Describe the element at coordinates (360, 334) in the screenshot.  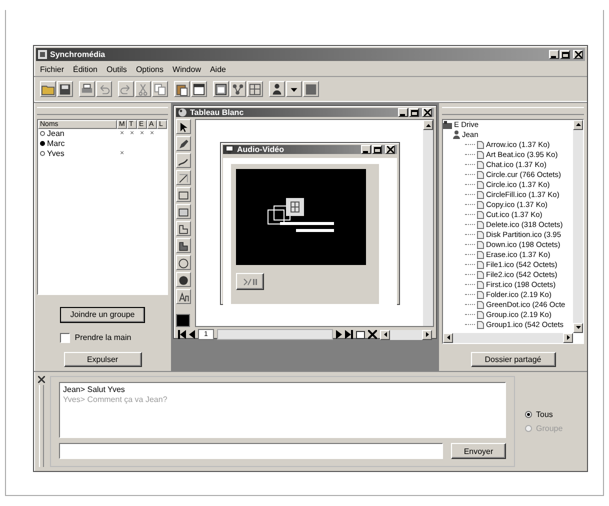
I see `new-page-icon` at that location.